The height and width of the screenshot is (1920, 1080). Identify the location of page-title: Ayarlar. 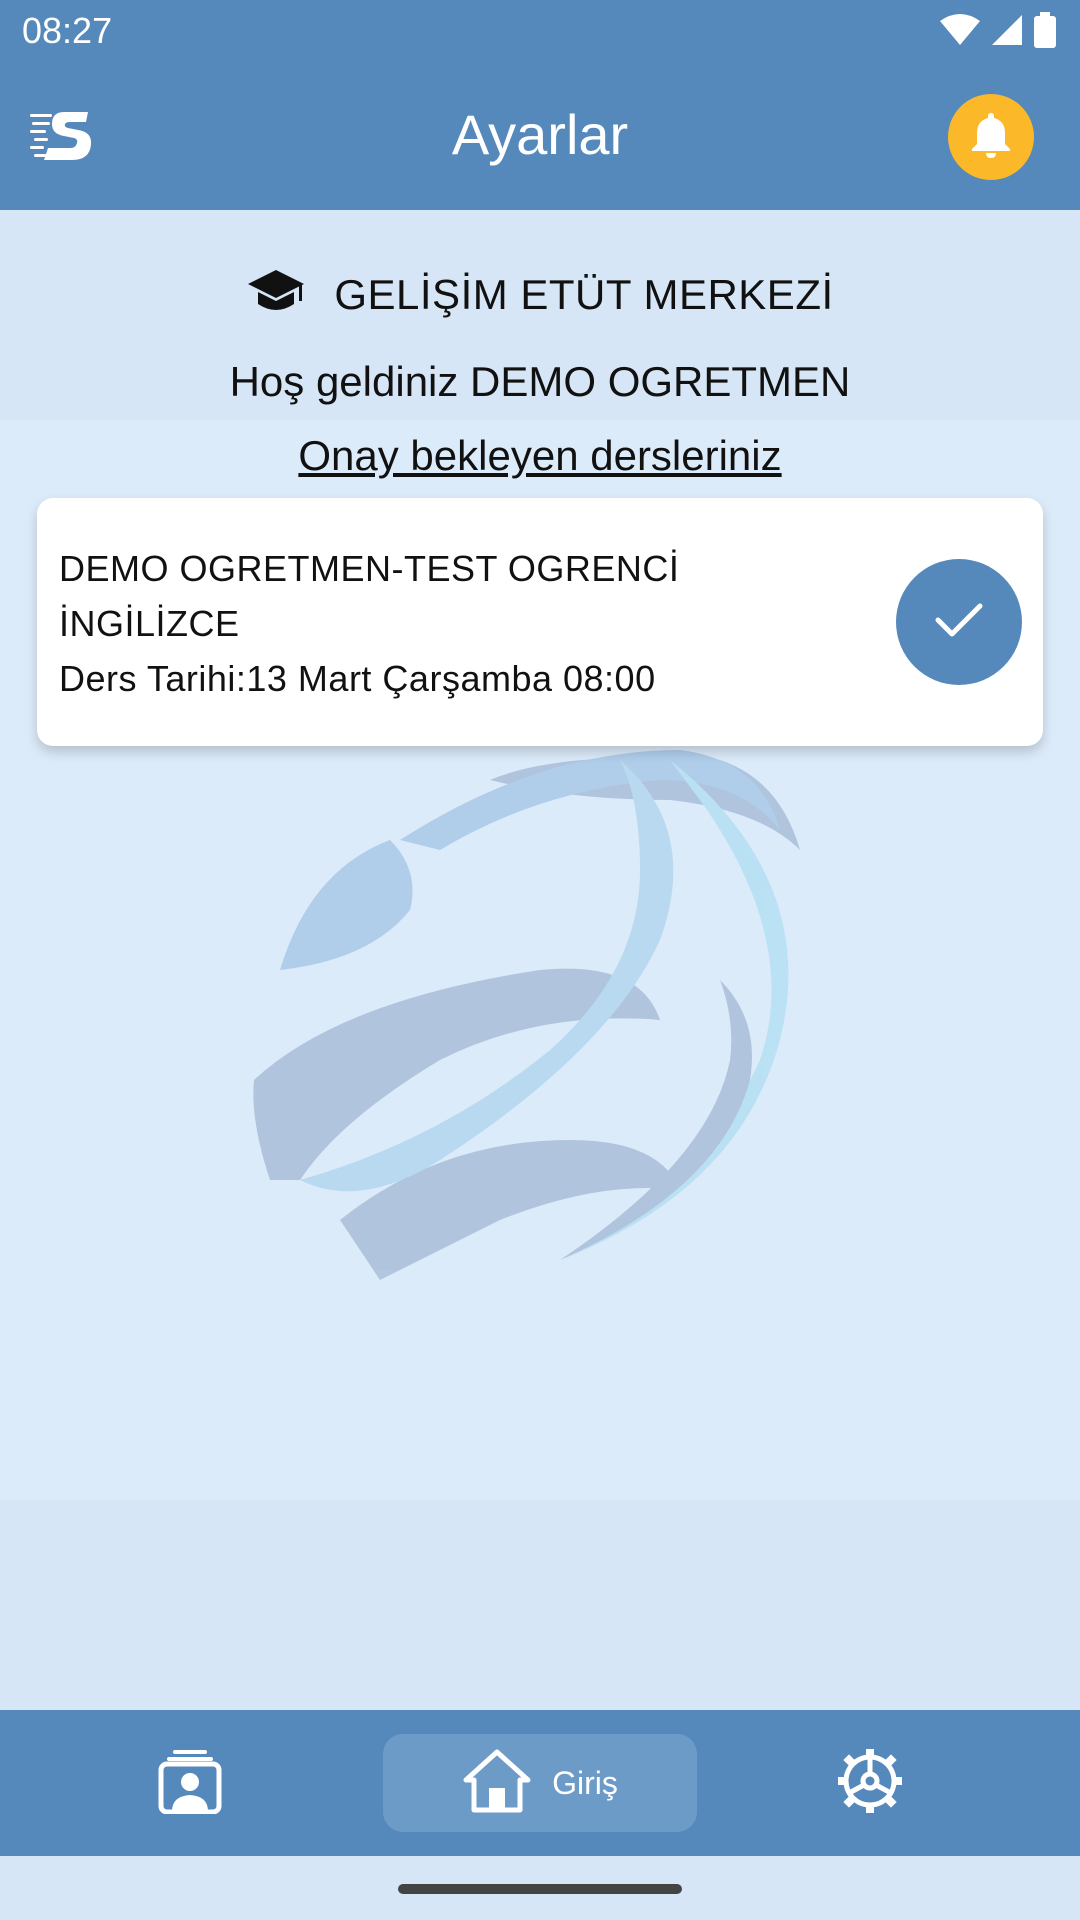
(540, 134).